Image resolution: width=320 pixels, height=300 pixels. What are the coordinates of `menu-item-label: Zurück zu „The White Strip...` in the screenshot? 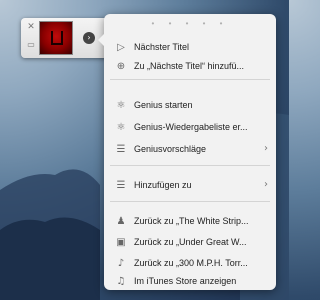 It's located at (191, 221).